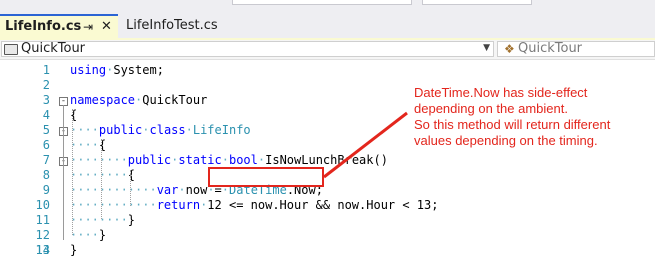  Describe the element at coordinates (491, 108) in the screenshot. I see `annotation-line: depending on the ambient.` at that location.